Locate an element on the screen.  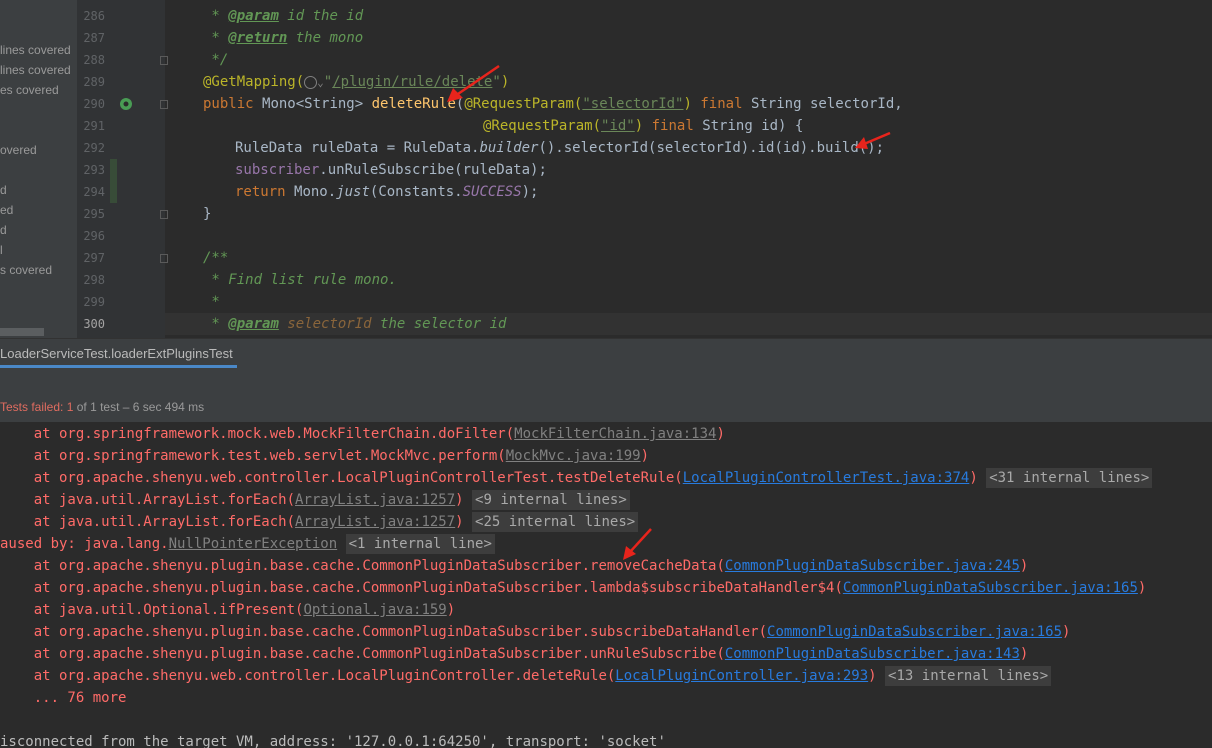
line-number: 291 is located at coordinates (94, 126).